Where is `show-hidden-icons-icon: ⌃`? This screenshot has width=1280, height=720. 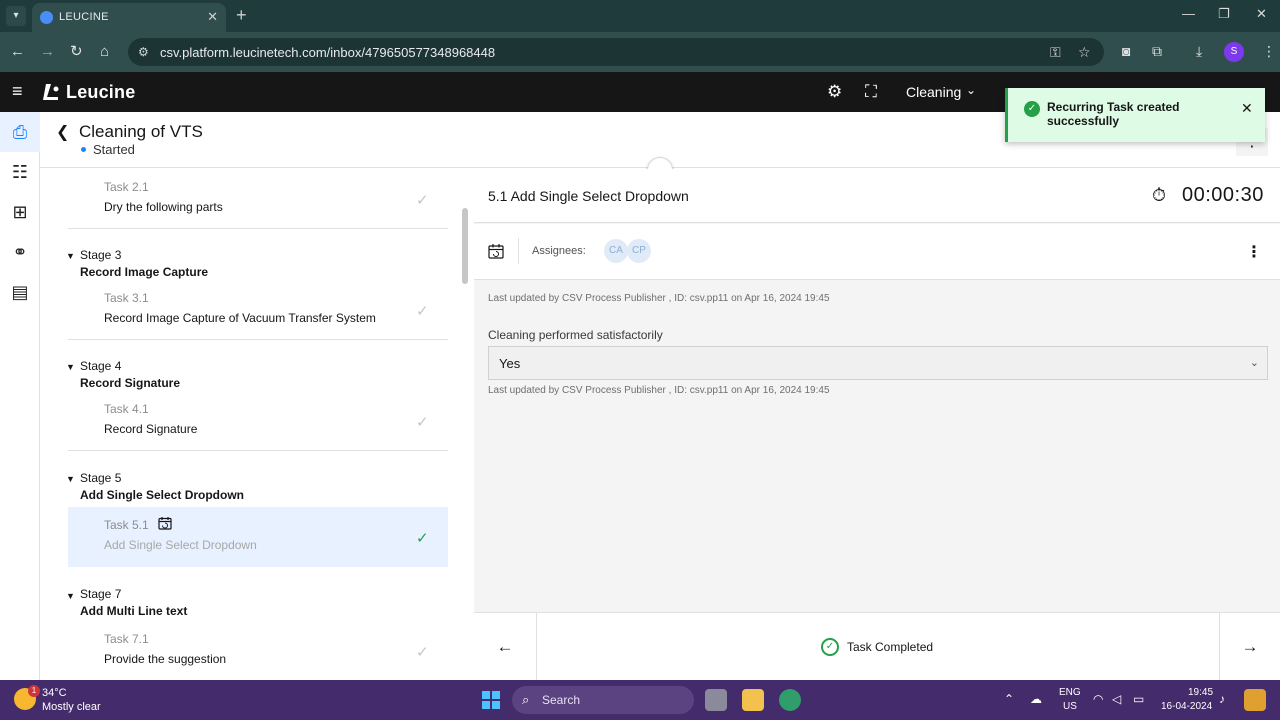
show-hidden-icons-icon: ⌃ is located at coordinates (1009, 699).